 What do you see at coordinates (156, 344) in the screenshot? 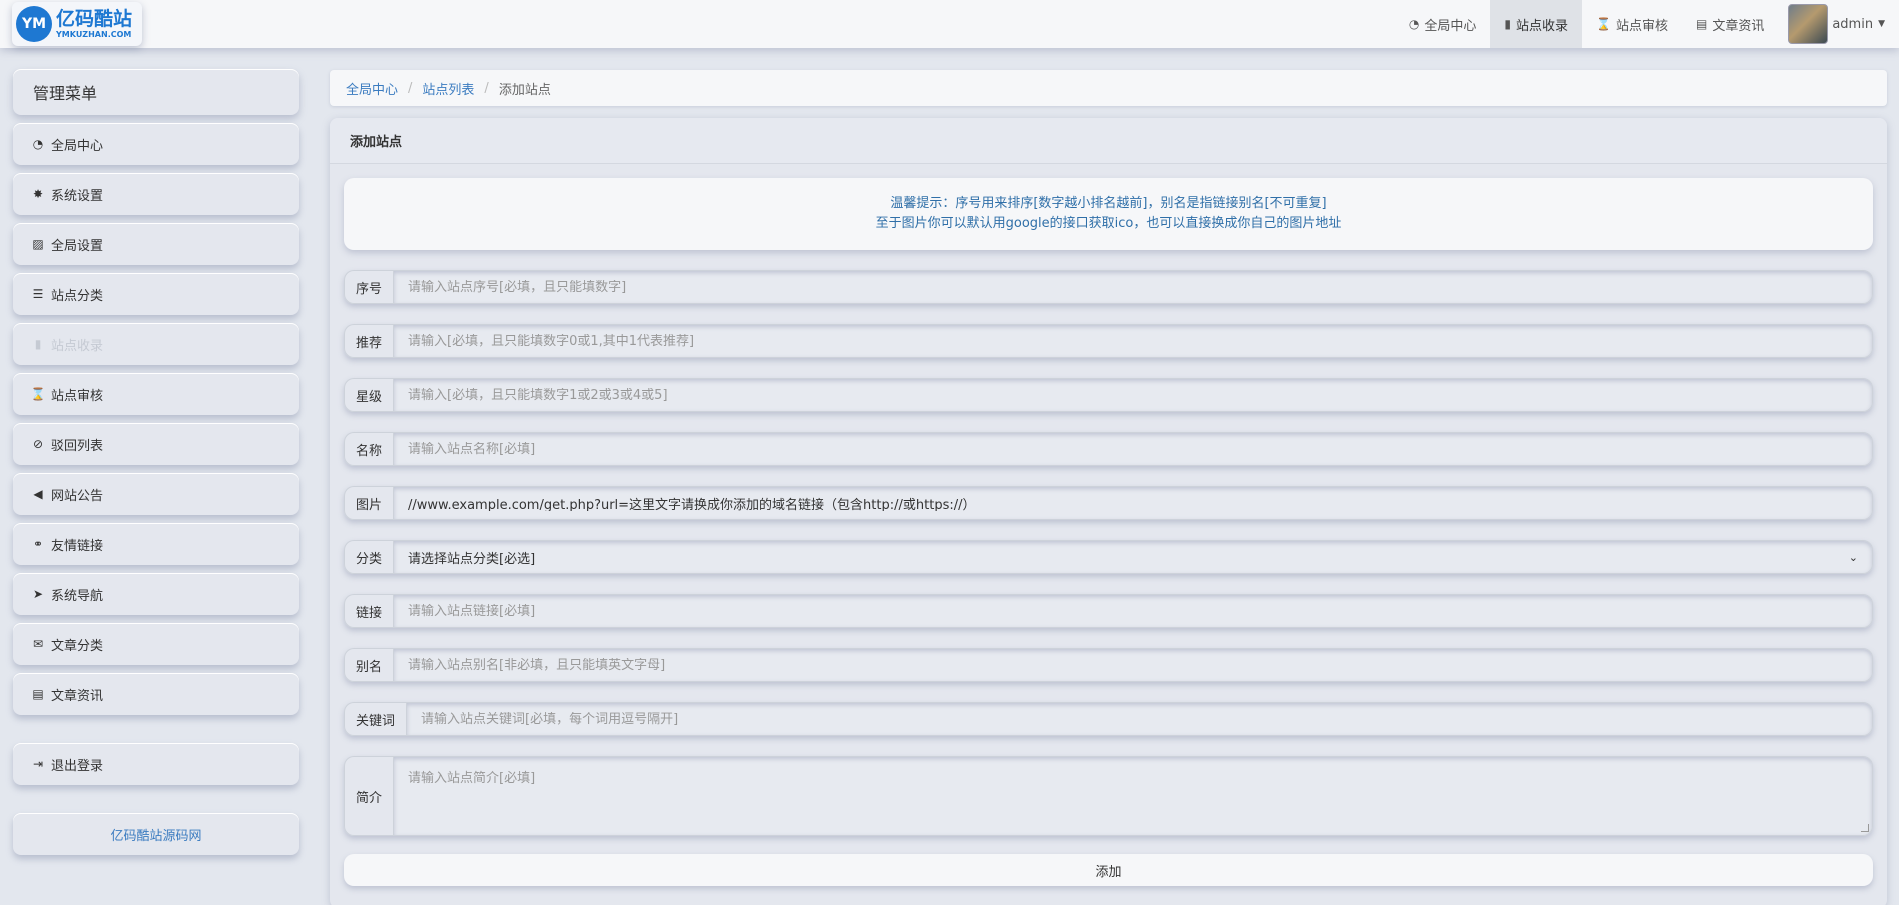
I see `sidebar-item-site-collect: ▮ 站点收录` at bounding box center [156, 344].